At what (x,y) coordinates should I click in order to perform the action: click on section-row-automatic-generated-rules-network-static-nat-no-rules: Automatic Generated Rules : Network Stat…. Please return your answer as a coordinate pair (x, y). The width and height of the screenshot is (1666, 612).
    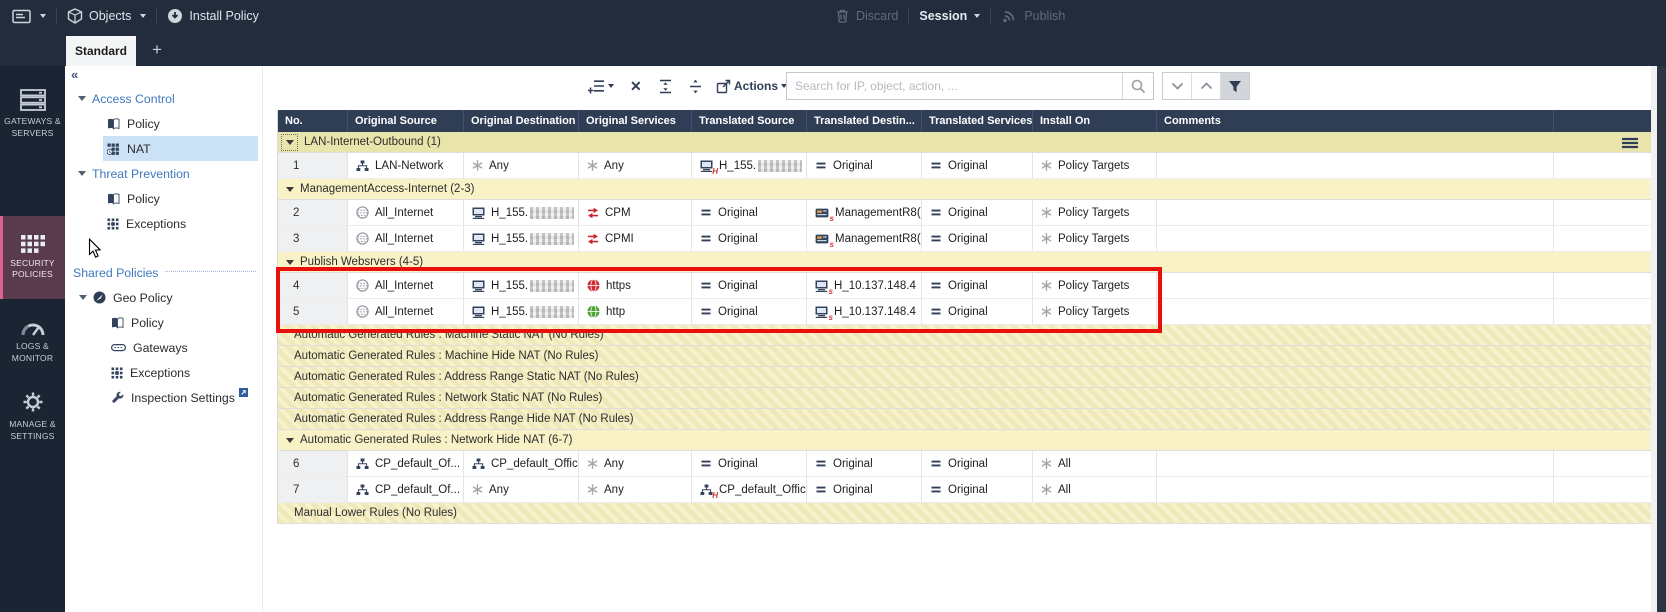
    Looking at the image, I should click on (965, 398).